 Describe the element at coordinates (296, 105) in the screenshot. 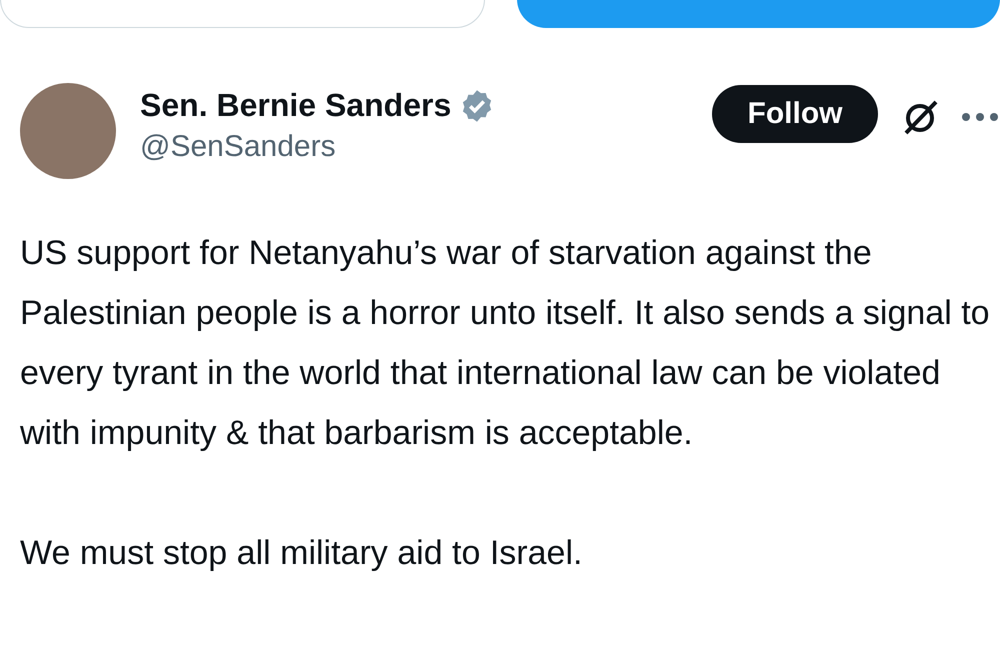

I see `author-name: Sen. Bernie Sanders` at that location.